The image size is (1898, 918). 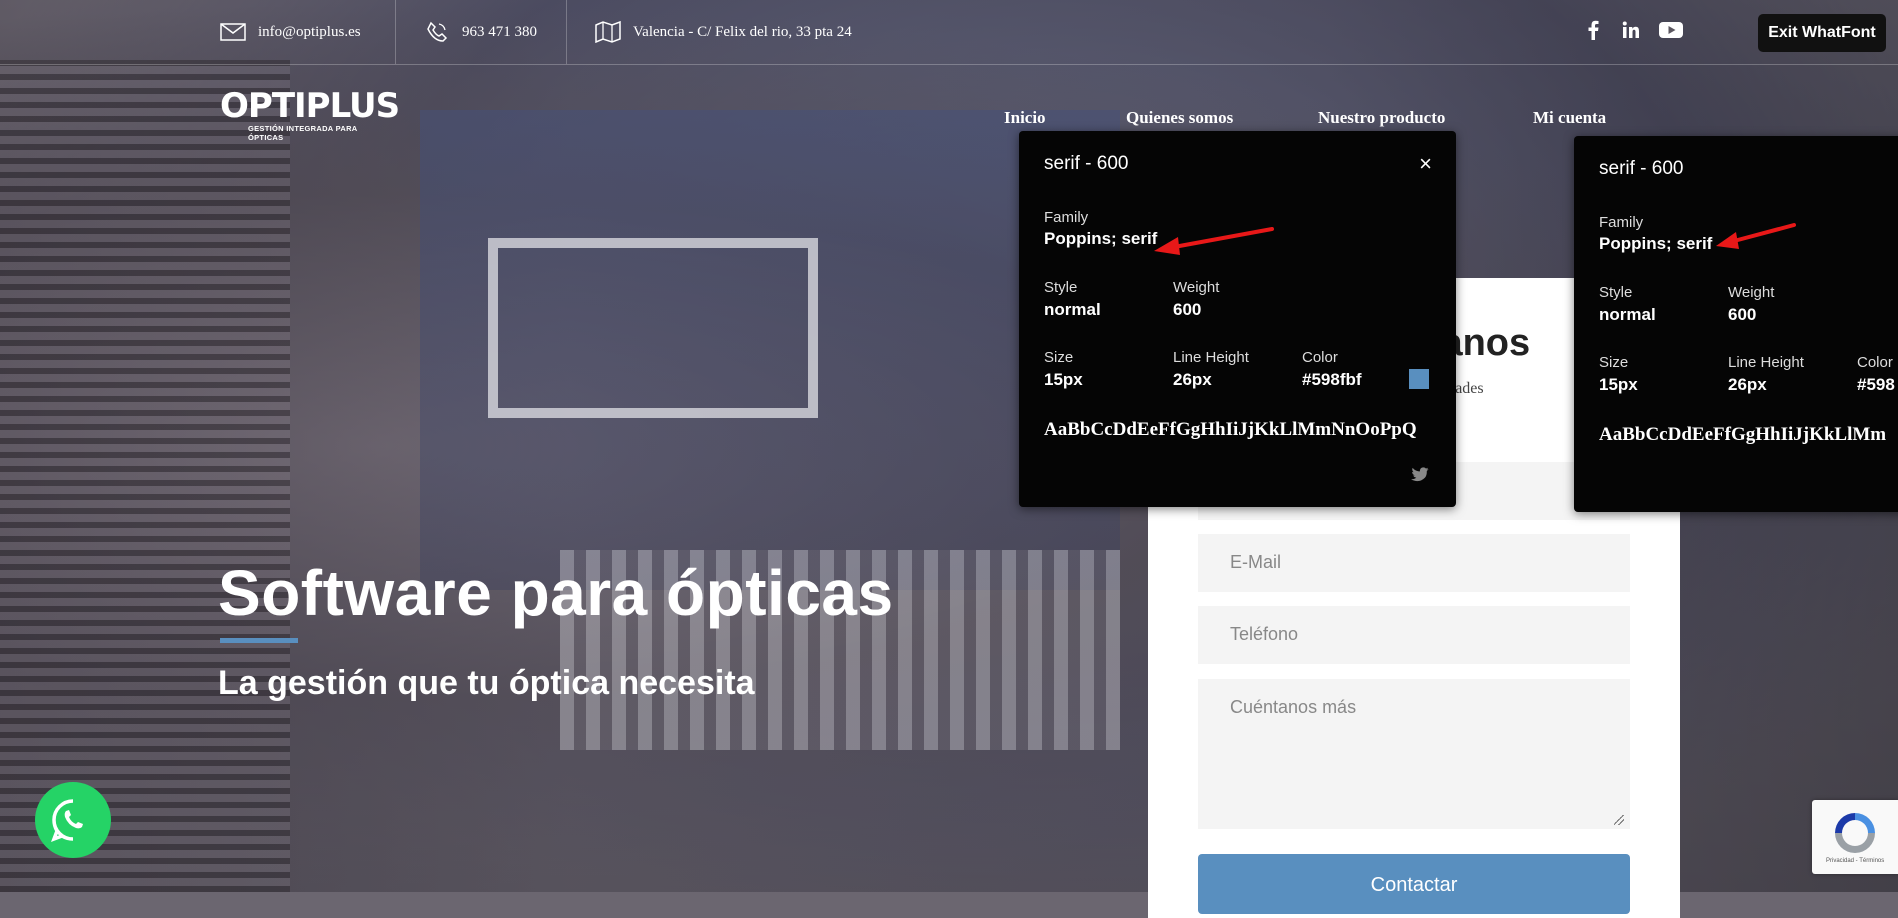 I want to click on close-icon: ×, so click(x=1425, y=164).